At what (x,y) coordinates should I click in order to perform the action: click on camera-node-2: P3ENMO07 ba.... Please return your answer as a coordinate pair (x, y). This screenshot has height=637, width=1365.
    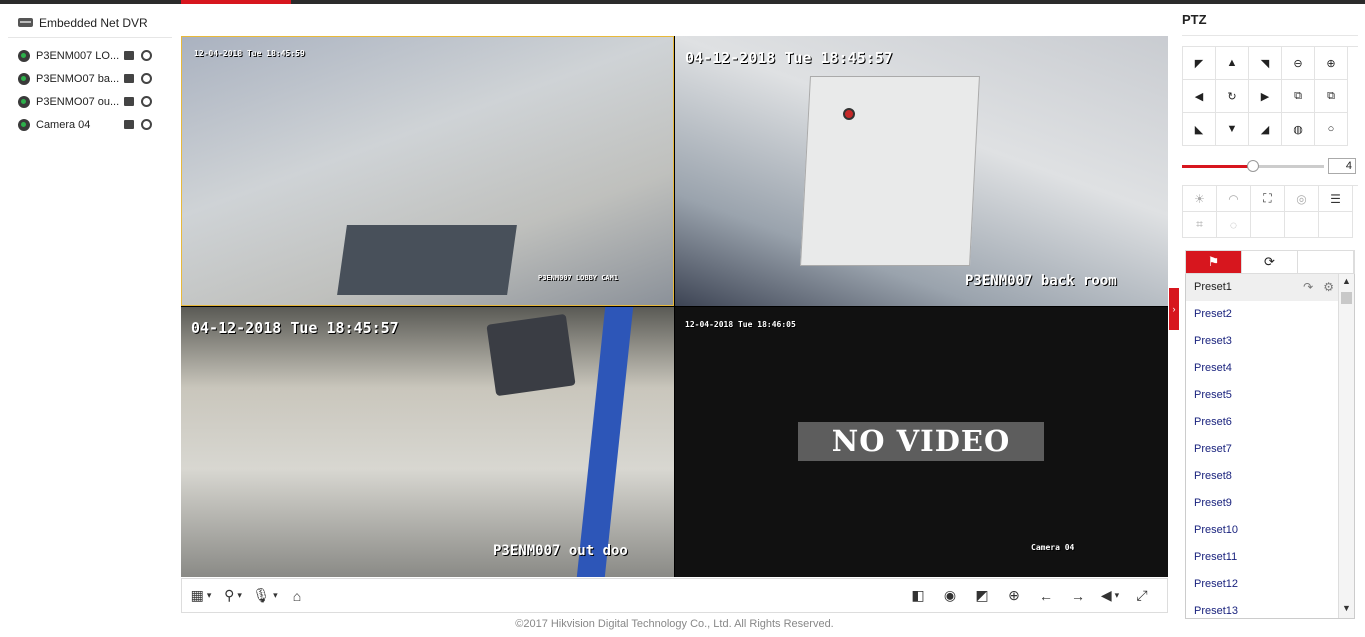
    Looking at the image, I should click on (90, 78).